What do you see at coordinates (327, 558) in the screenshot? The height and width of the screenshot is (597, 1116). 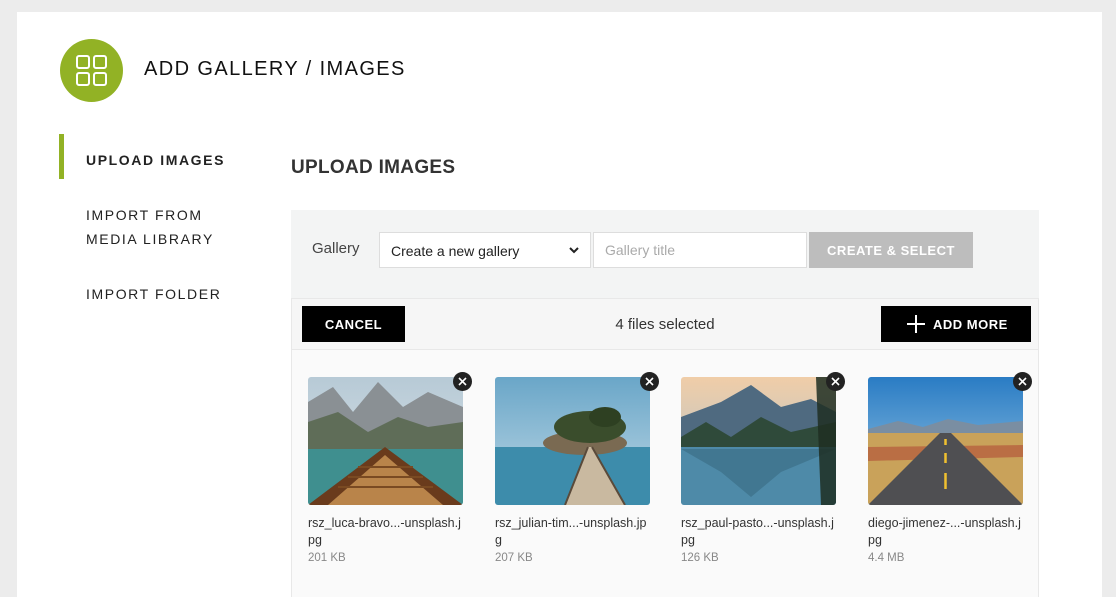 I see `file-size: 201 KB` at bounding box center [327, 558].